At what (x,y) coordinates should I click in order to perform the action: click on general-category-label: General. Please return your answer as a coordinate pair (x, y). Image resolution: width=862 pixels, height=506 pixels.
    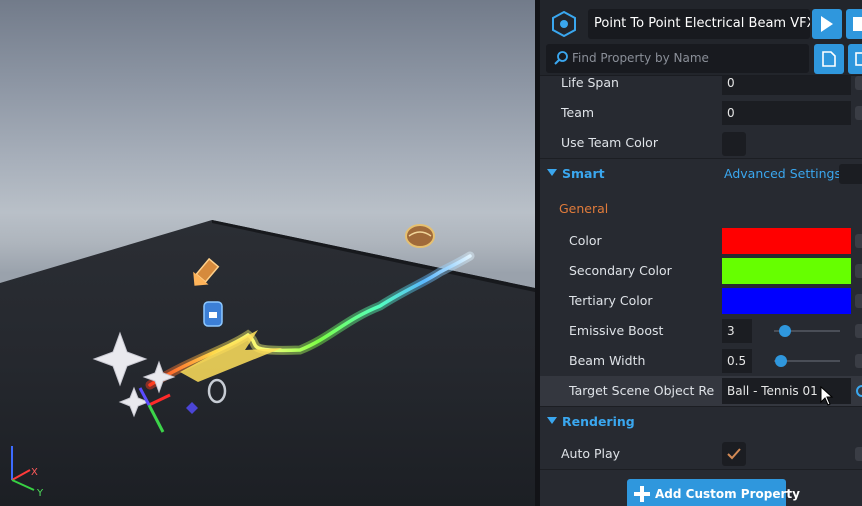
    Looking at the image, I should click on (584, 208).